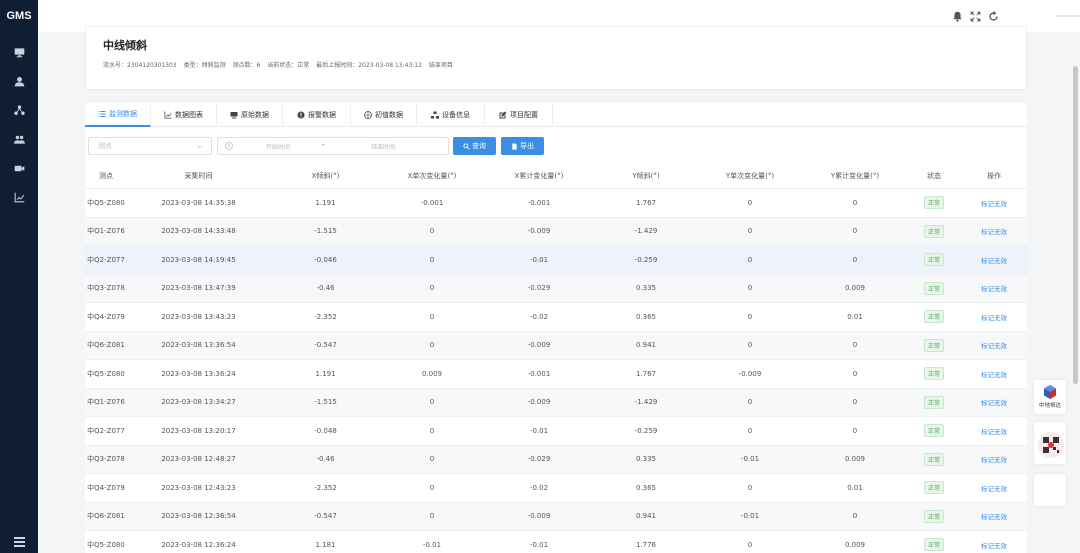 The height and width of the screenshot is (553, 1080). I want to click on y-tilt-cell: 1.767, so click(646, 202).